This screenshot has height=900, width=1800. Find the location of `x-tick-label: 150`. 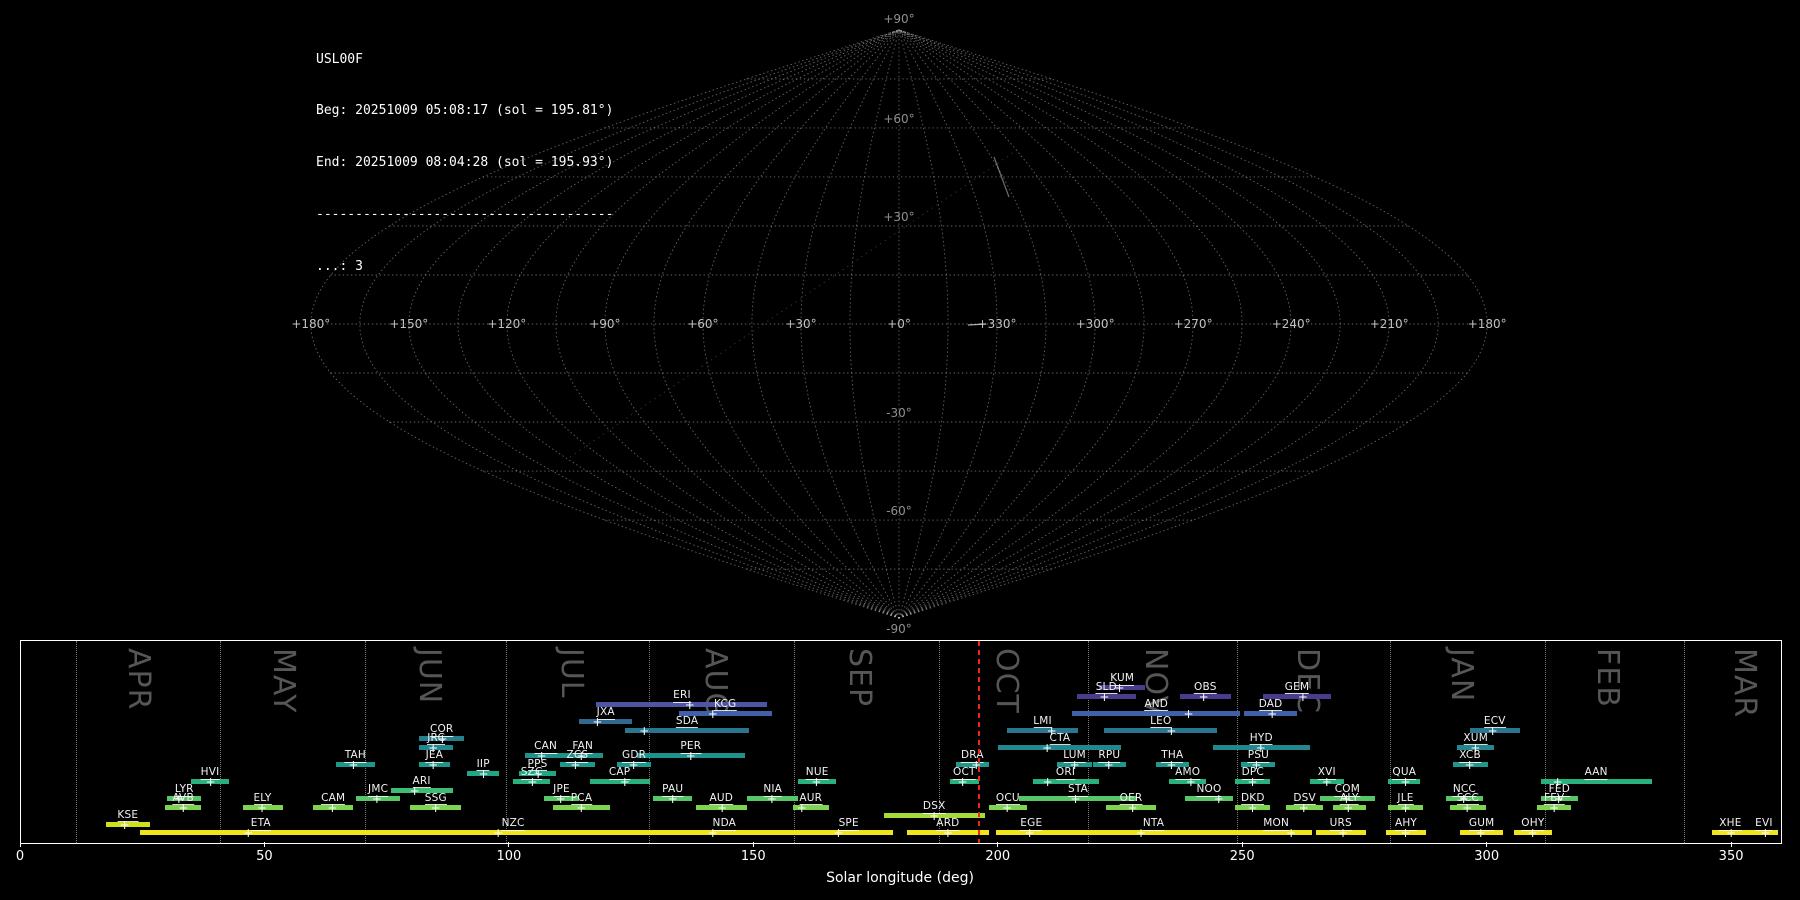

x-tick-label: 150 is located at coordinates (753, 856).